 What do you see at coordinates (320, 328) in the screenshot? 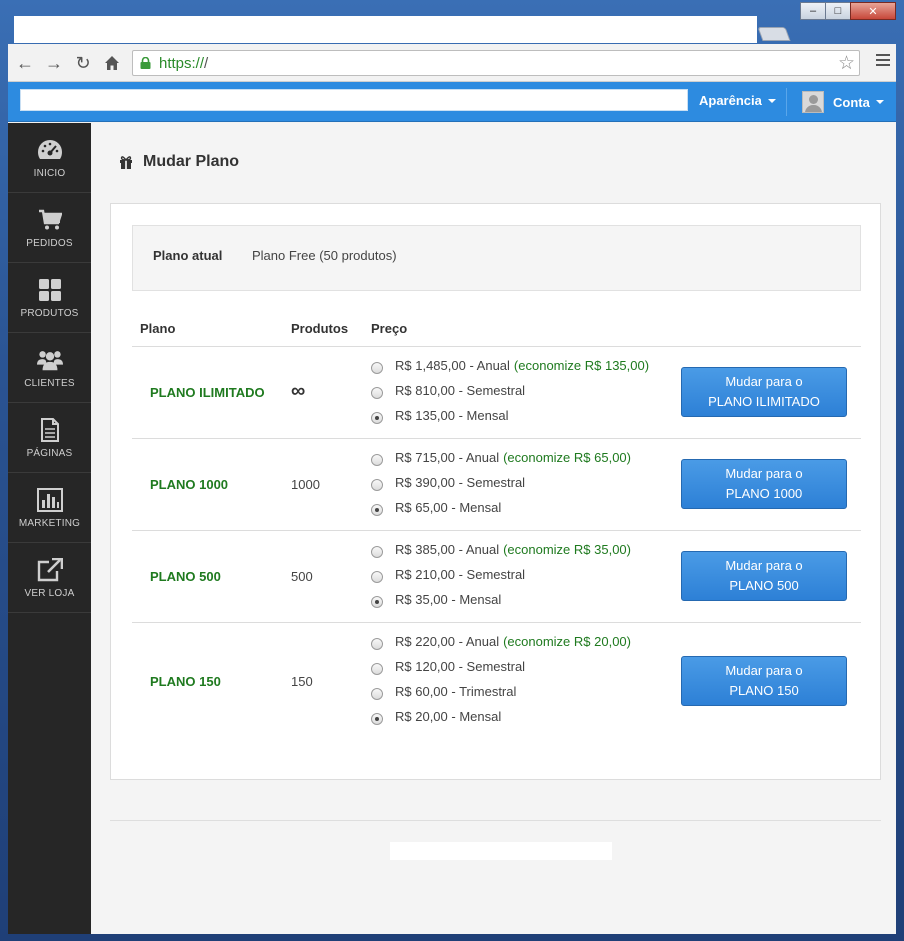
I see `column-header-produtos: Produtos` at bounding box center [320, 328].